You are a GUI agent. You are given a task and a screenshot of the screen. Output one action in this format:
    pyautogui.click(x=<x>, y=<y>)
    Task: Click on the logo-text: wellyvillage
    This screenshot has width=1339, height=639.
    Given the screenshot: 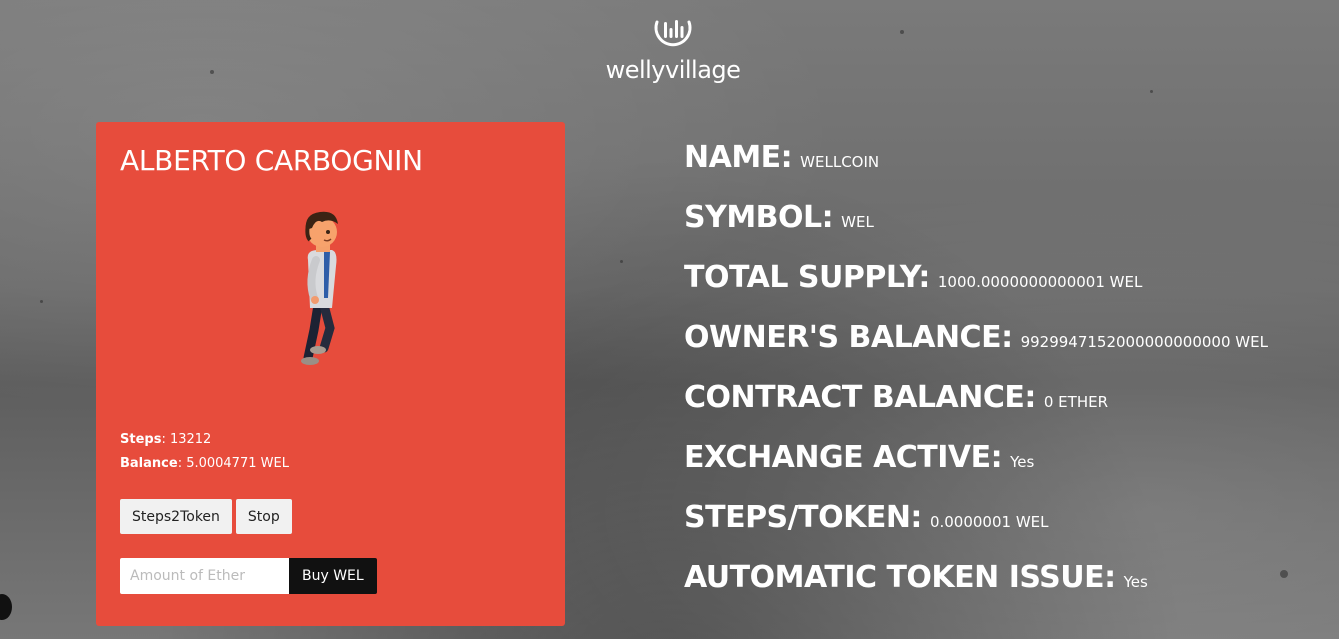 What is the action you would take?
    pyautogui.click(x=673, y=70)
    